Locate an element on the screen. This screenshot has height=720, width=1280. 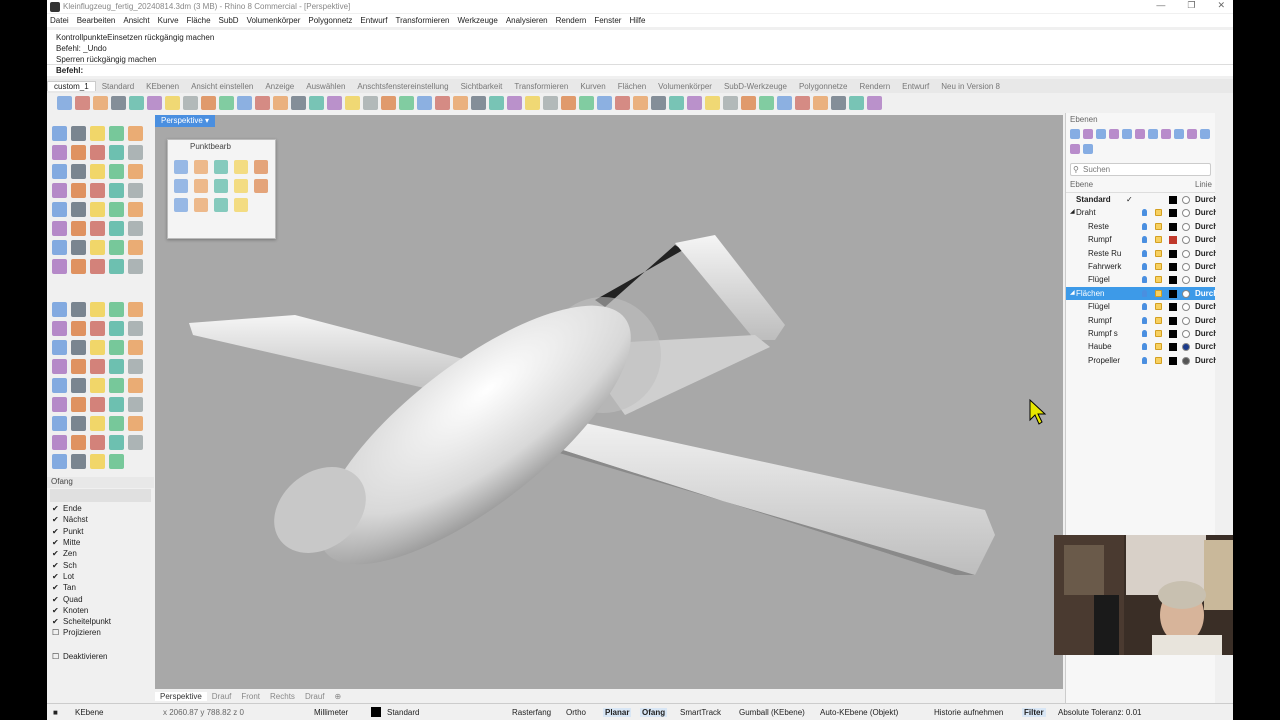
menu-item: Datei is located at coordinates (59, 20).